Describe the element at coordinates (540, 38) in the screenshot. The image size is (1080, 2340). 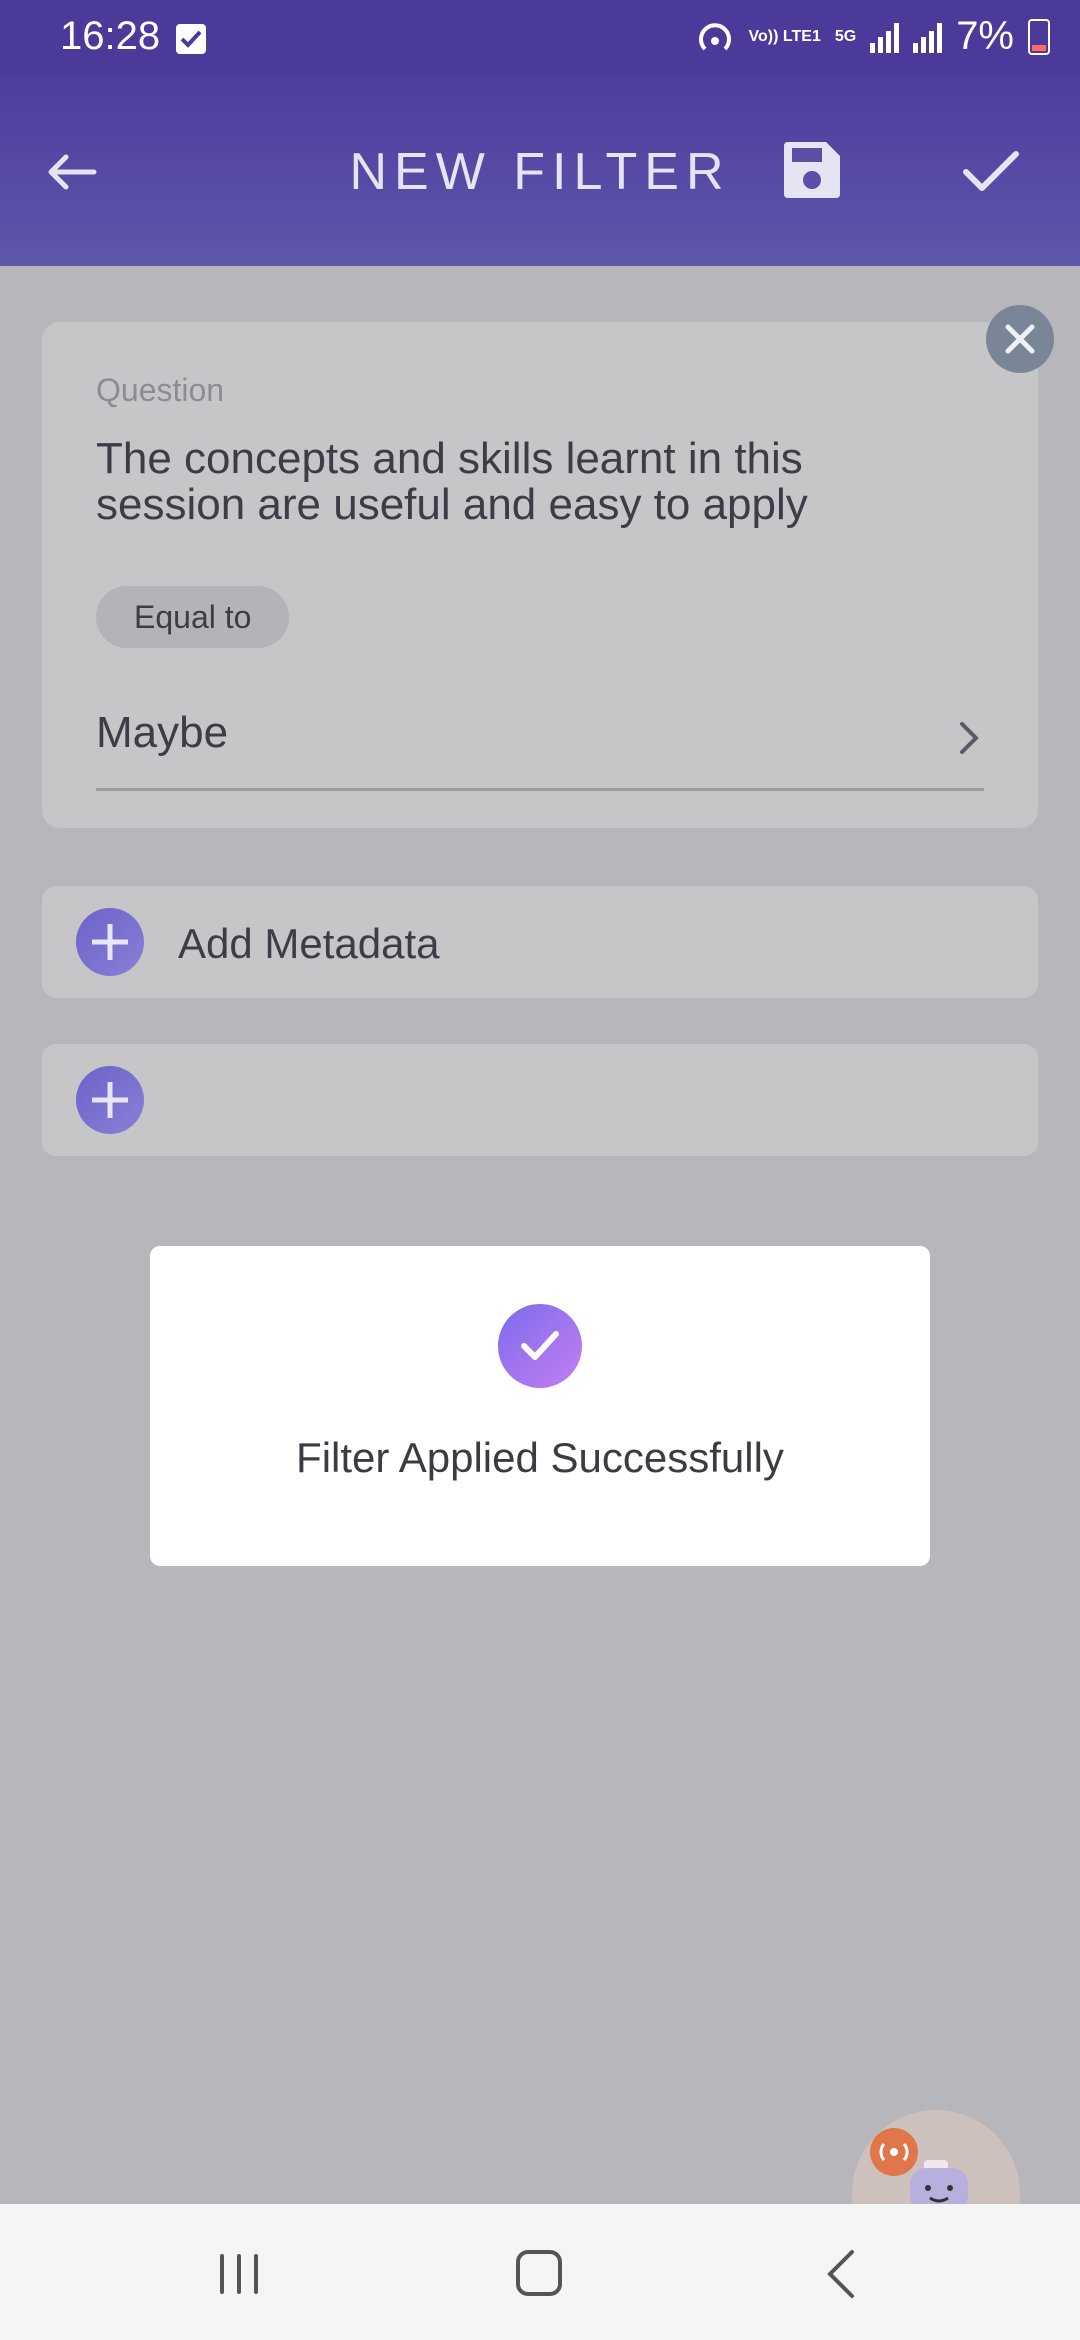
I see `status-bar: 16:28 Vo)) LTE1 5G 7%` at that location.